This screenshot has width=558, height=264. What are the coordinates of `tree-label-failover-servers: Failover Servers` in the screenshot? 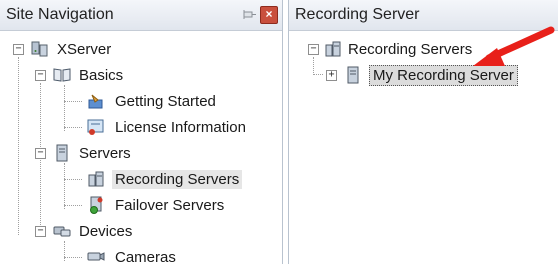 It's located at (170, 205).